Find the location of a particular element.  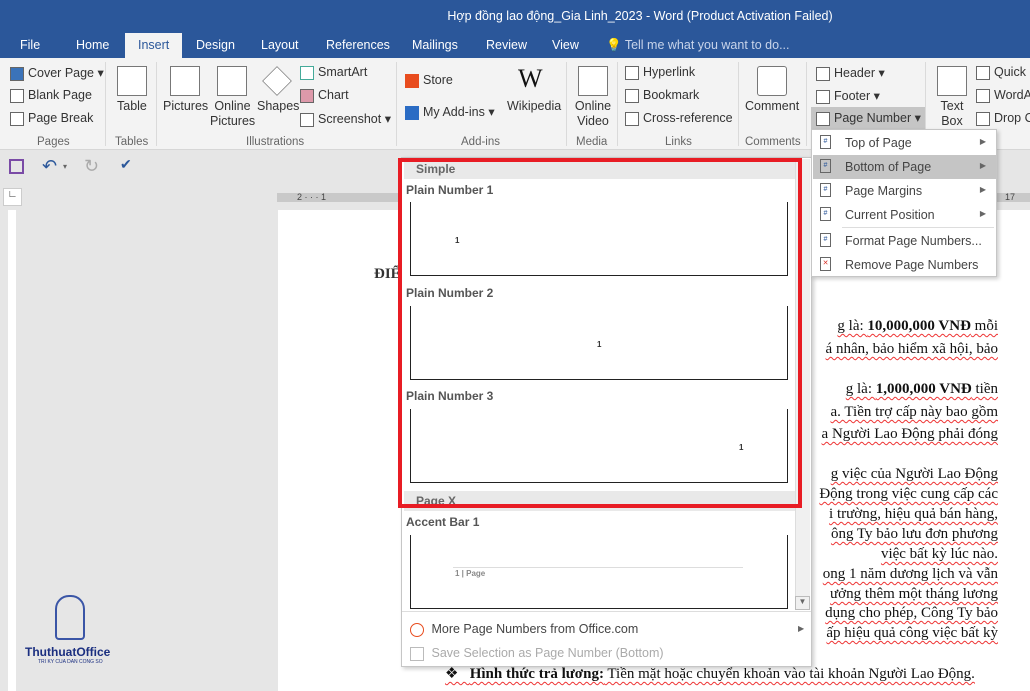

redo-icon: ↻ is located at coordinates (91, 166).